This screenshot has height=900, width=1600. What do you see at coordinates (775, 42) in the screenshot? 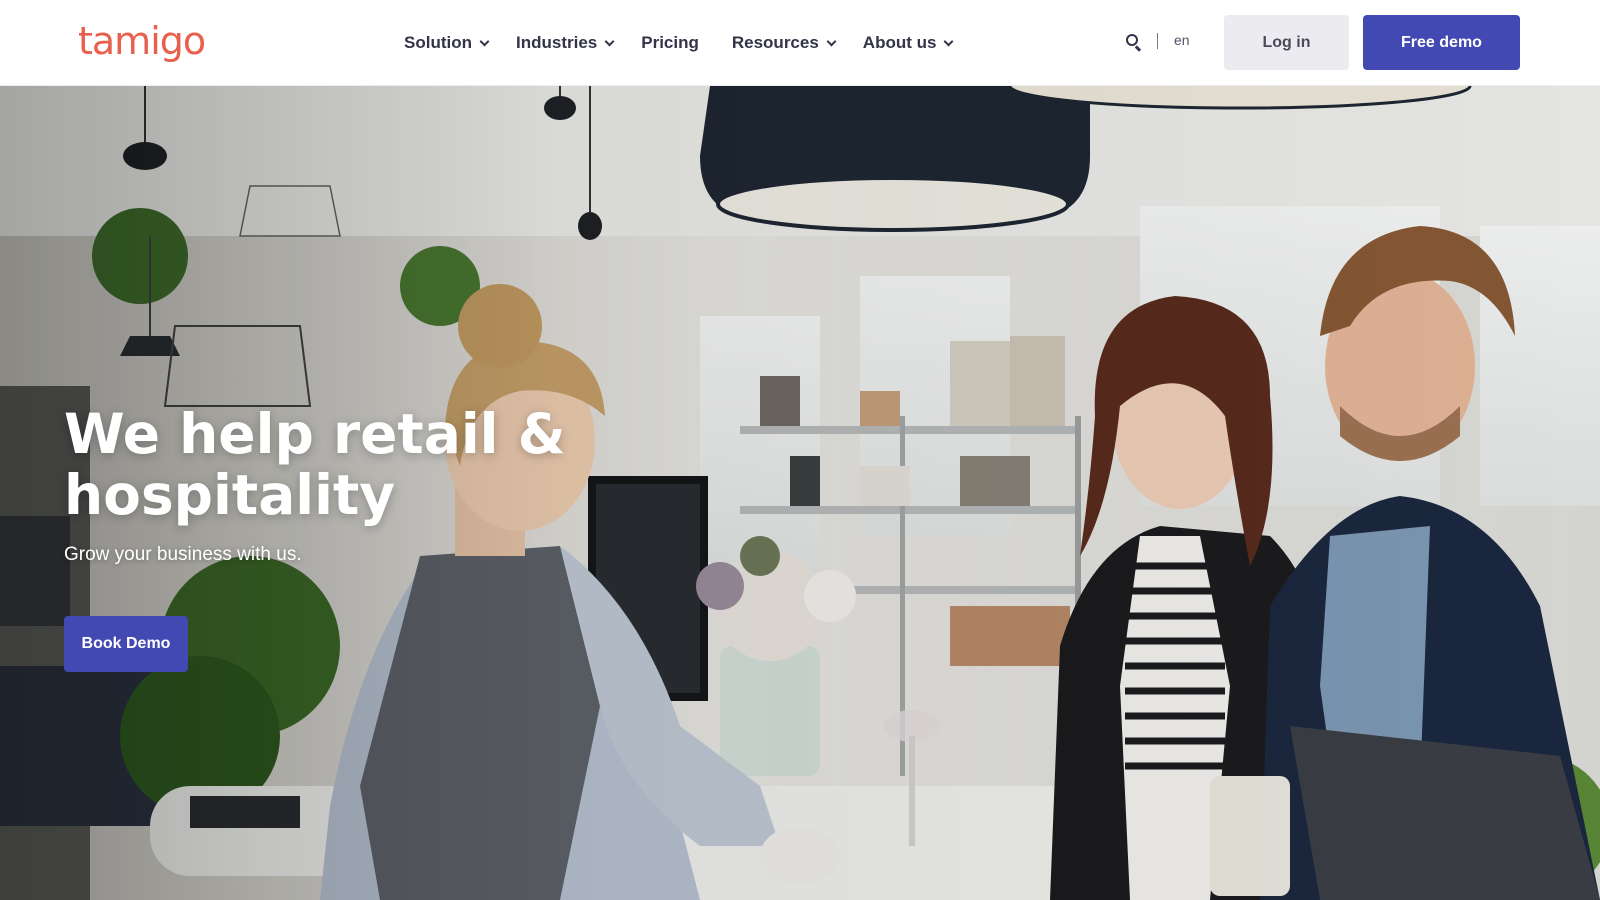
I see `nav-item-label: Resources` at bounding box center [775, 42].